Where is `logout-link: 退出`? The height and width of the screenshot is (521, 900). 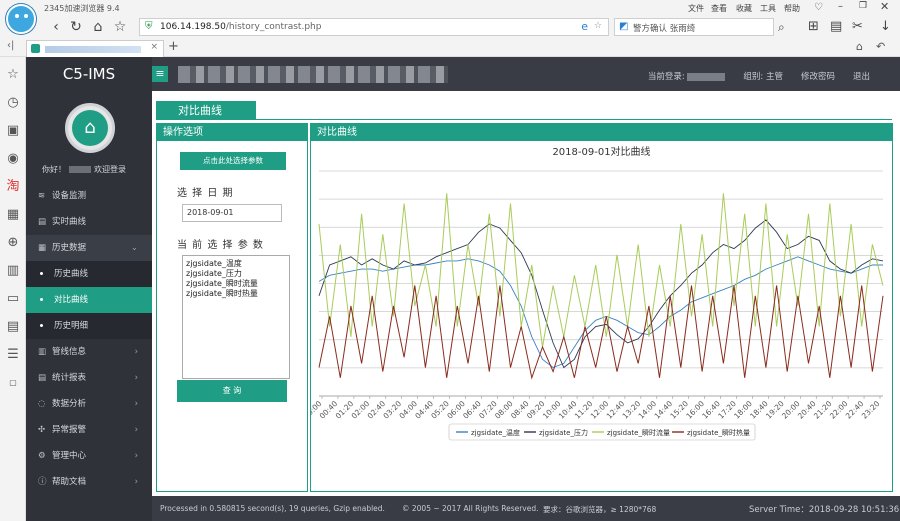
logout-link: 退出 is located at coordinates (861, 76).